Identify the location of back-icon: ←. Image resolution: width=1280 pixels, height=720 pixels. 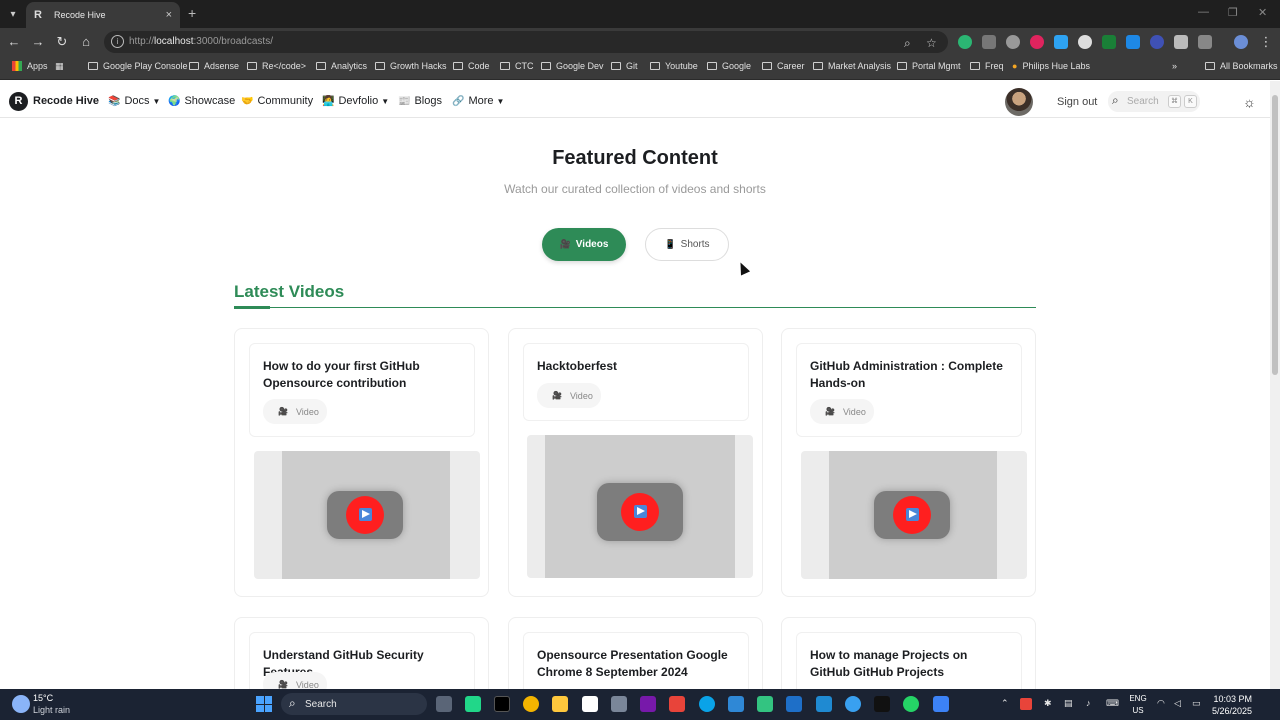
(14, 42).